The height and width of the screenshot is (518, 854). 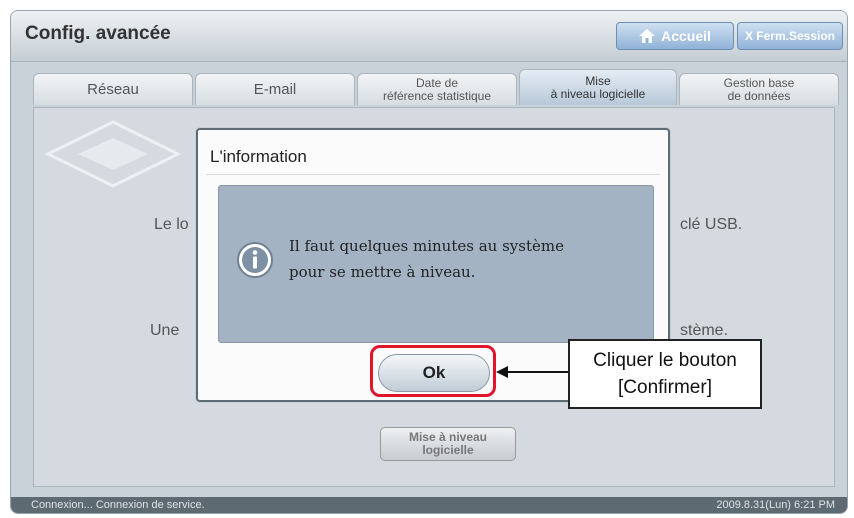 I want to click on tab-date-reference: Date de référence statistique, so click(x=437, y=89).